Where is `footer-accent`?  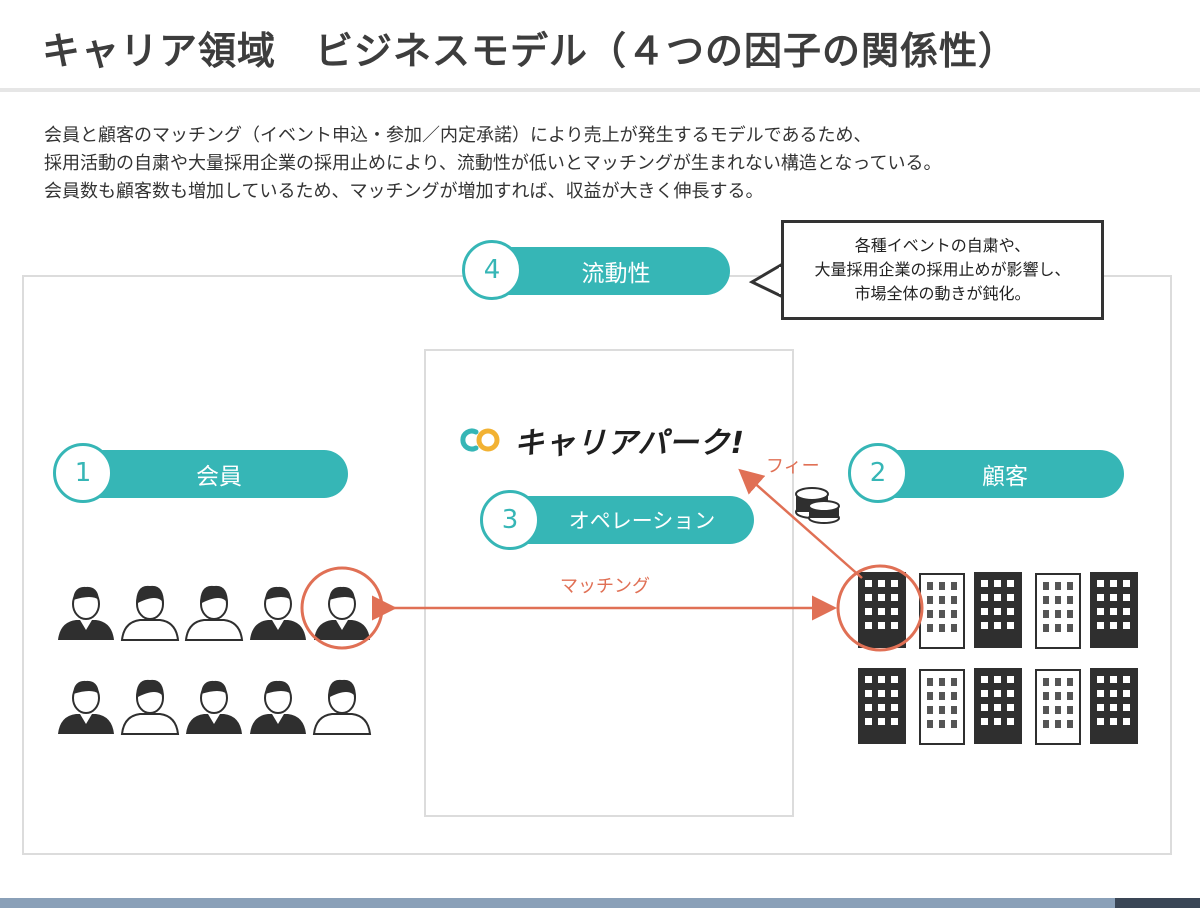 footer-accent is located at coordinates (1157, 903).